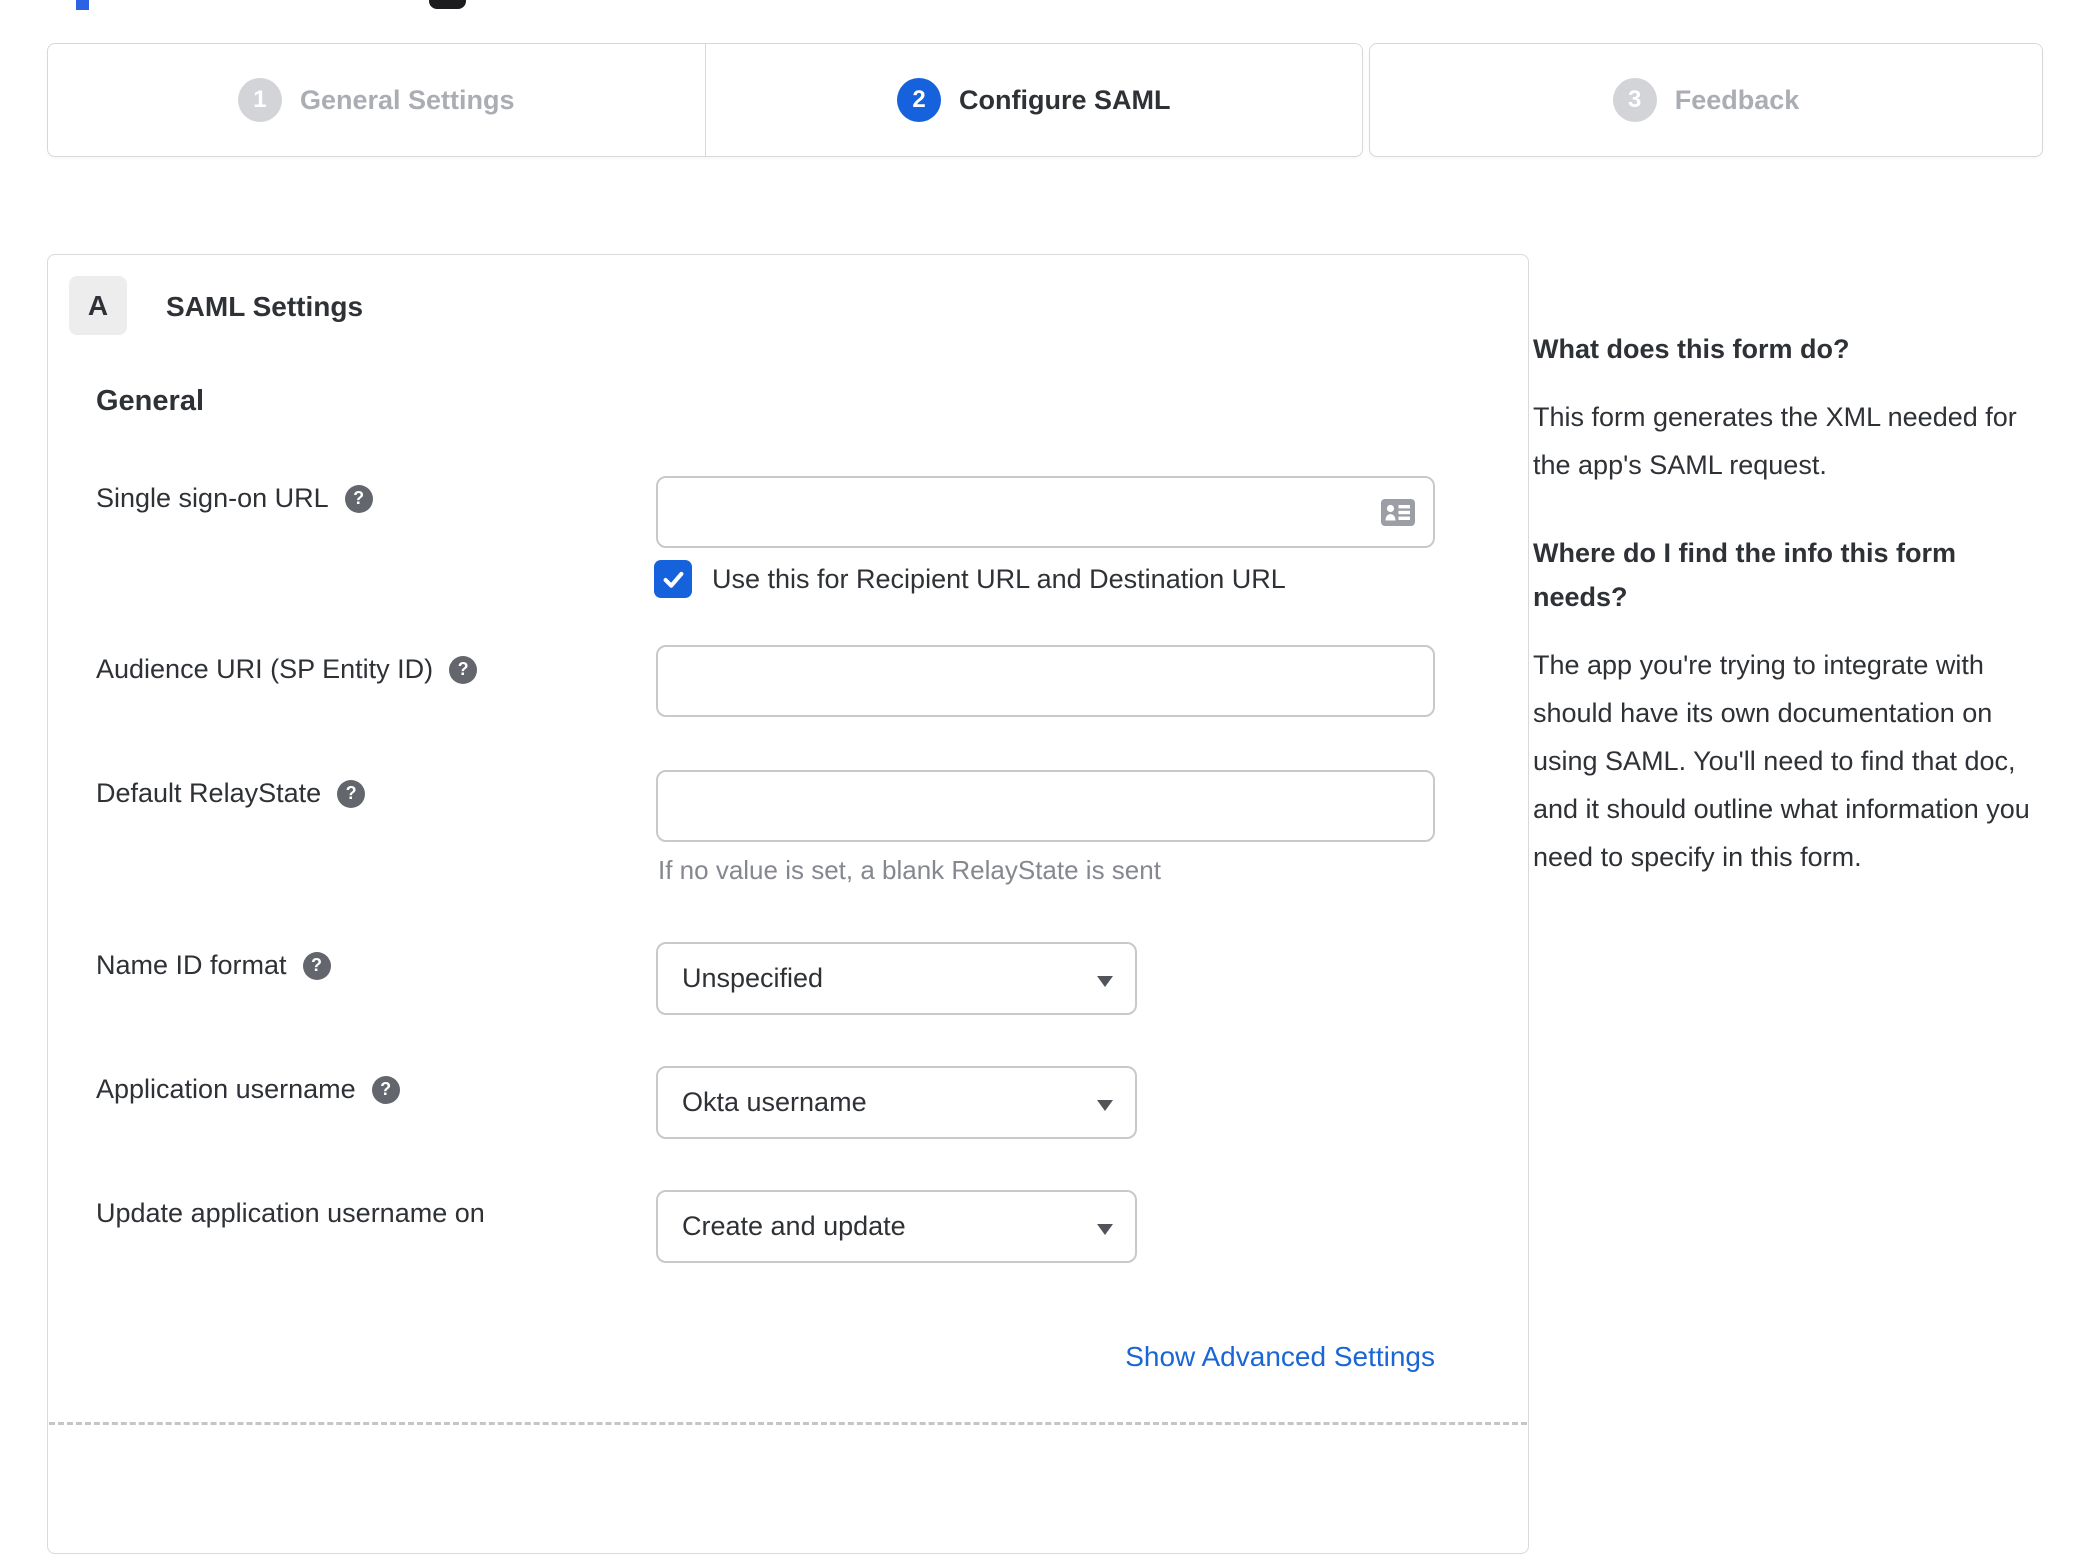 This screenshot has width=2092, height=1554. What do you see at coordinates (794, 1226) in the screenshot?
I see `update-username-value: Create and update` at bounding box center [794, 1226].